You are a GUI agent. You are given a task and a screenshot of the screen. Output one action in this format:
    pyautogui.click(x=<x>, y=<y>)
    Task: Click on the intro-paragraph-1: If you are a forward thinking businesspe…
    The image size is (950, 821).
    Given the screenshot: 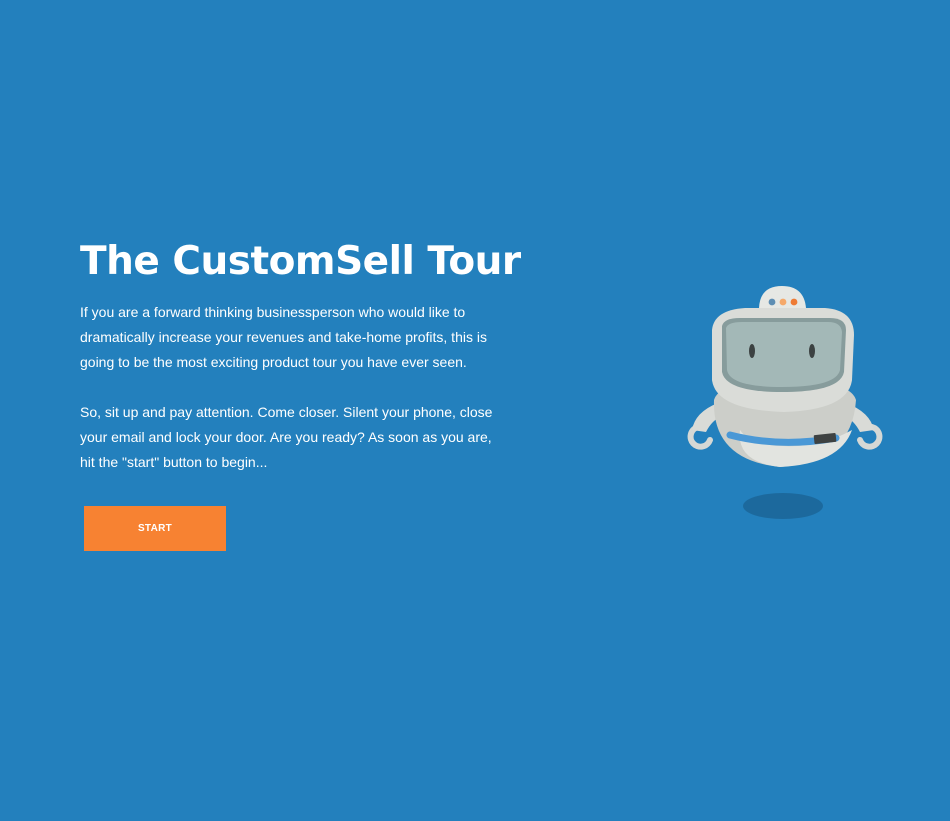 What is the action you would take?
    pyautogui.click(x=283, y=337)
    